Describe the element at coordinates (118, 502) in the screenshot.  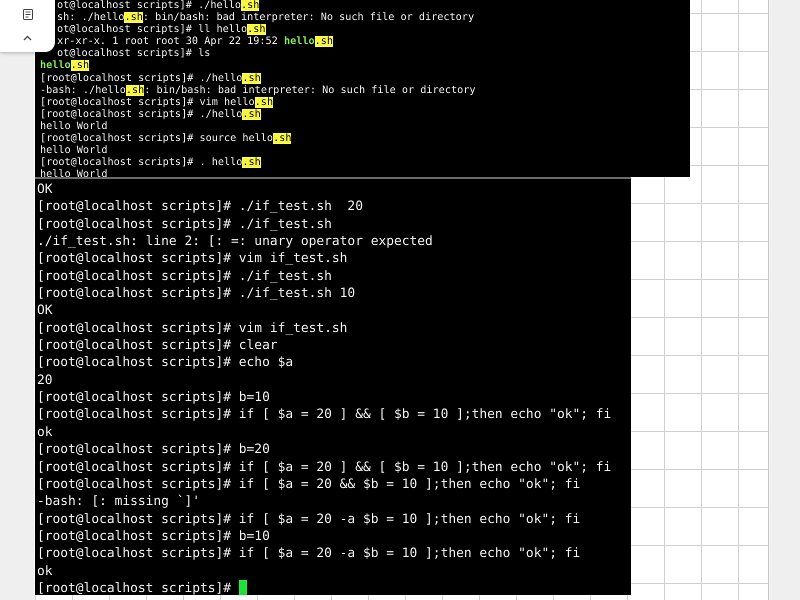
I see `terminal-line: -bash: [: missing `]'` at that location.